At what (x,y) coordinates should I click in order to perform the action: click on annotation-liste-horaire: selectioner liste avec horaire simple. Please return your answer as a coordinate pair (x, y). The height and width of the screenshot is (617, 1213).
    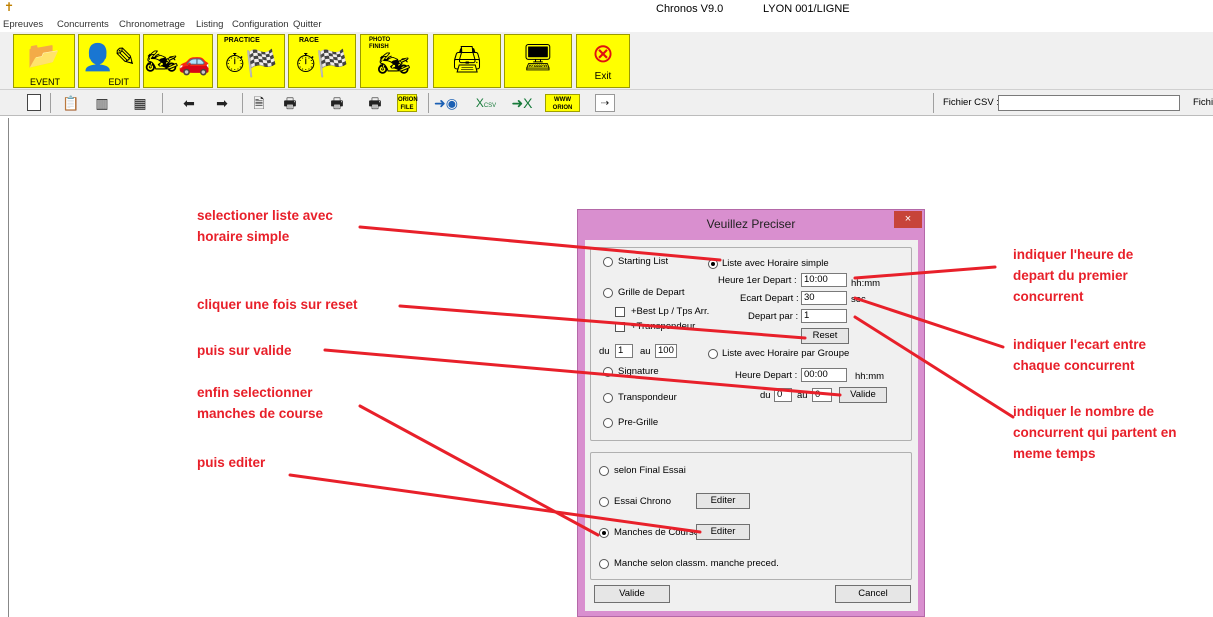
    Looking at the image, I should click on (265, 226).